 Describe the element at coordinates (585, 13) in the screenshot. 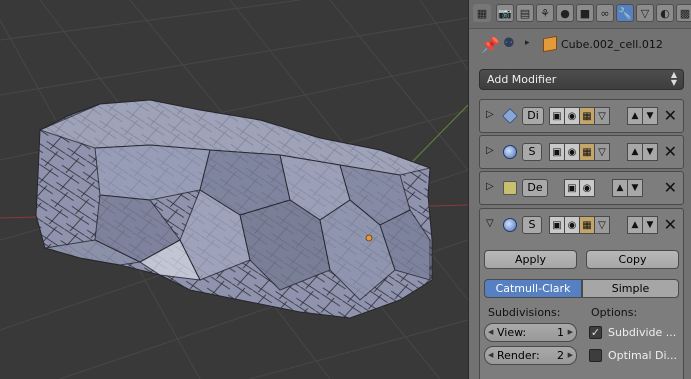

I see `object-icon: ■` at that location.